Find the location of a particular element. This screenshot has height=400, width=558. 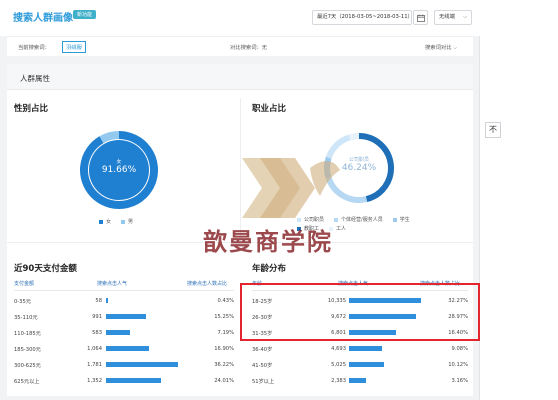

age-table-row: 51岁以上 2,383 3.16% is located at coordinates (360, 382).